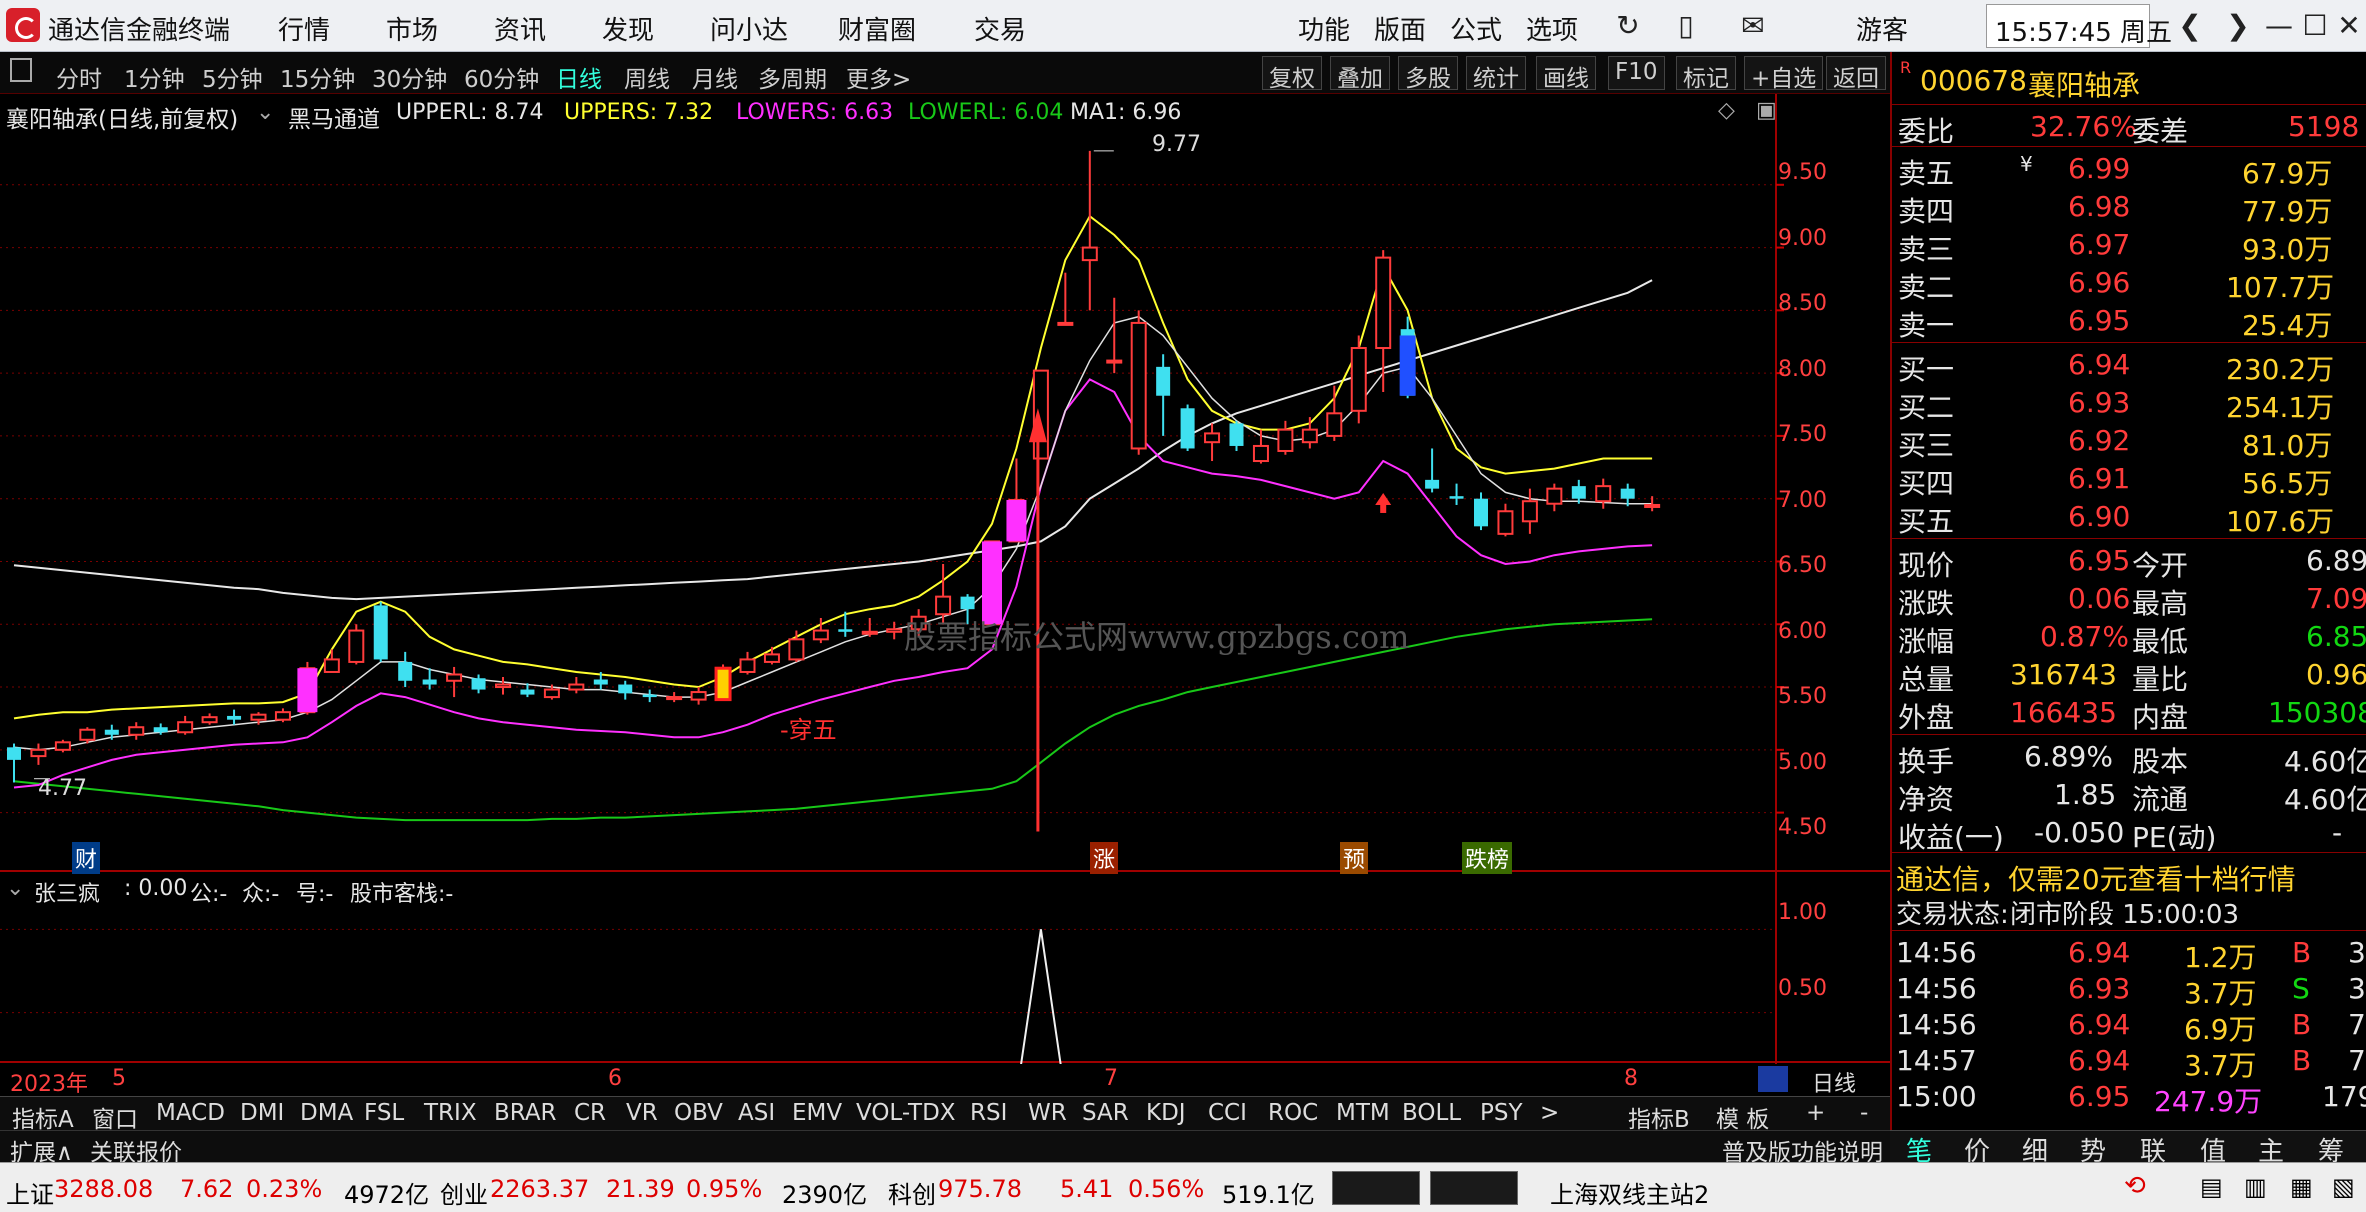  I want to click on menu-wenxiaoda: 问小达, so click(749, 28).